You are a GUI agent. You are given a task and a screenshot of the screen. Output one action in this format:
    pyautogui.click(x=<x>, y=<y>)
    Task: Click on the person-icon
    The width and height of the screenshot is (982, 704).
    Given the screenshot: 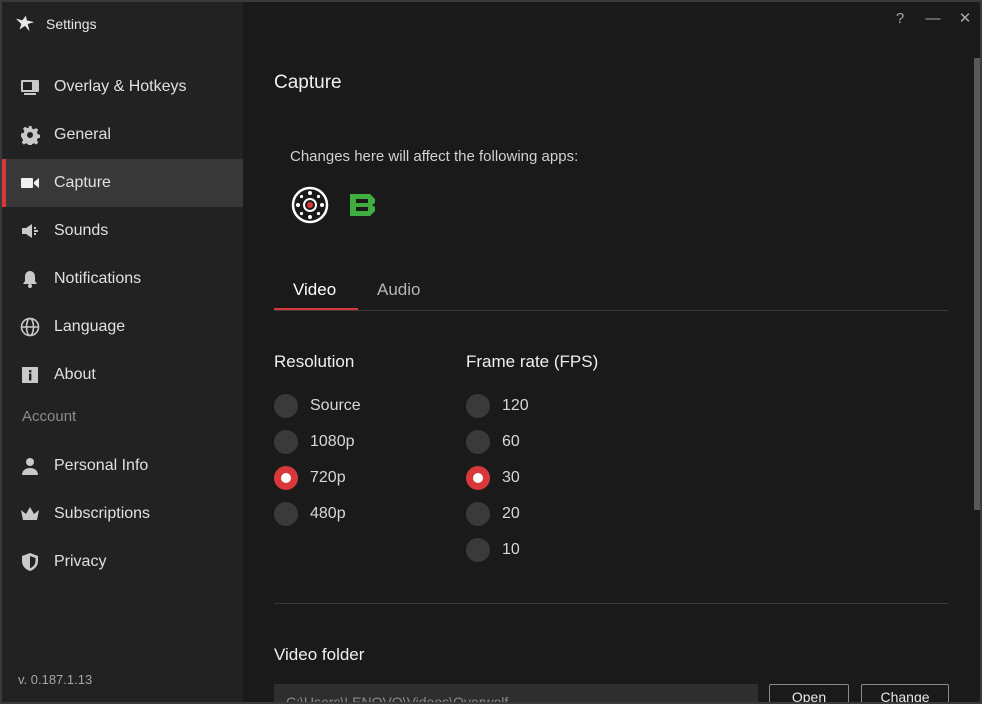 What is the action you would take?
    pyautogui.click(x=30, y=466)
    